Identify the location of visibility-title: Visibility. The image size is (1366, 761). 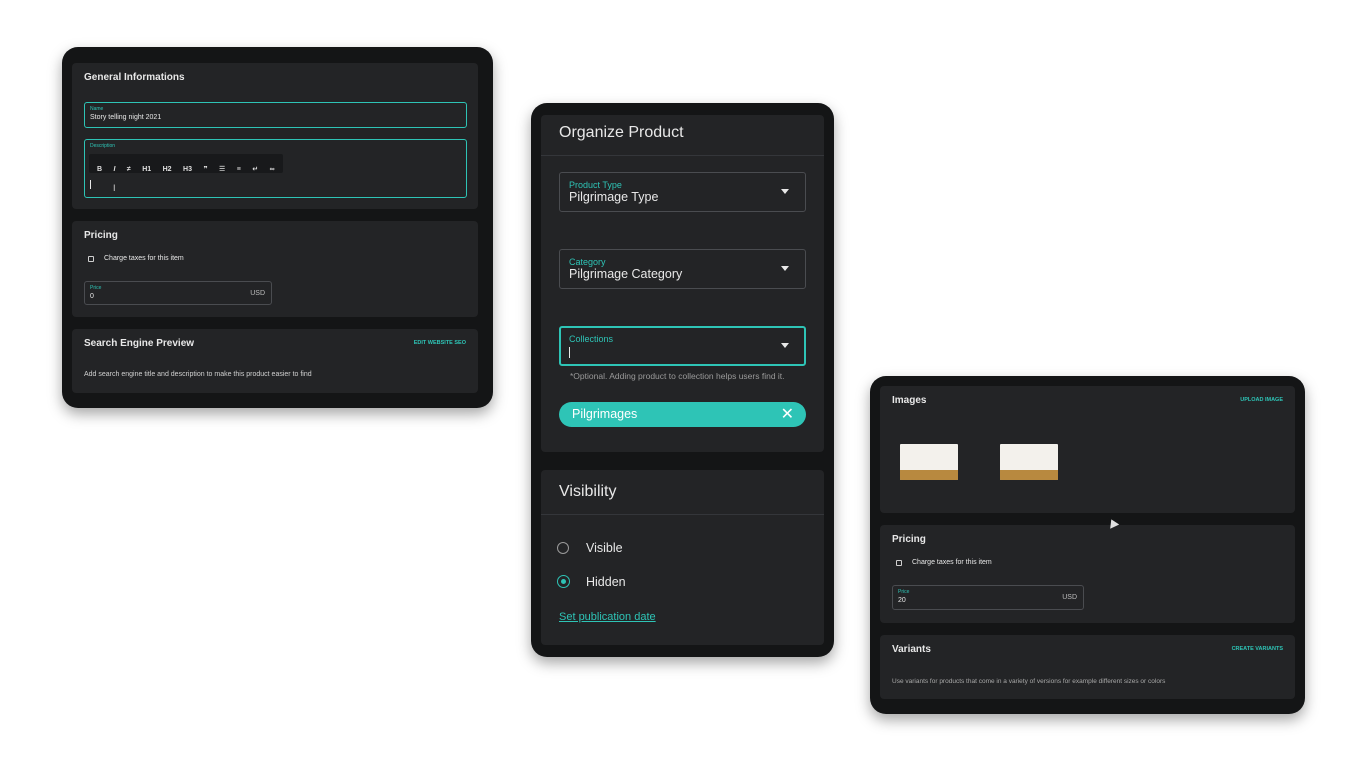
(588, 491).